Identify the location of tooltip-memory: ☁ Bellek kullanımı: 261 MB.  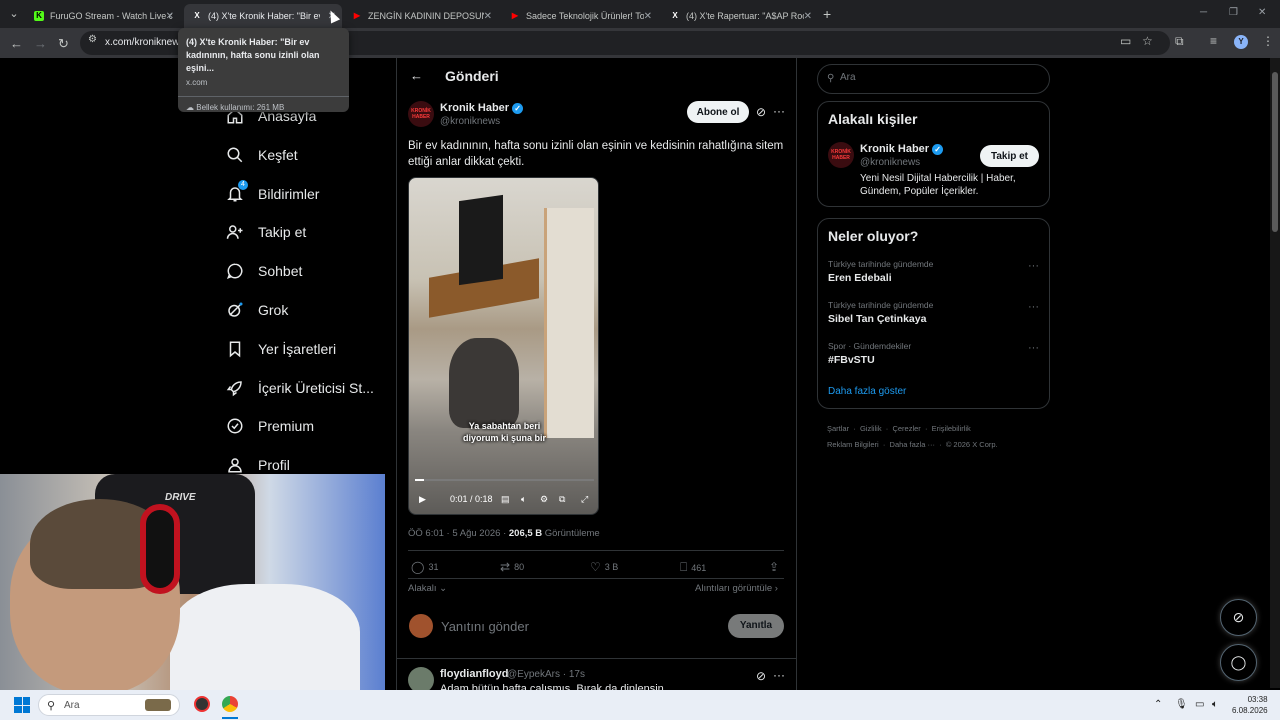
(263, 107).